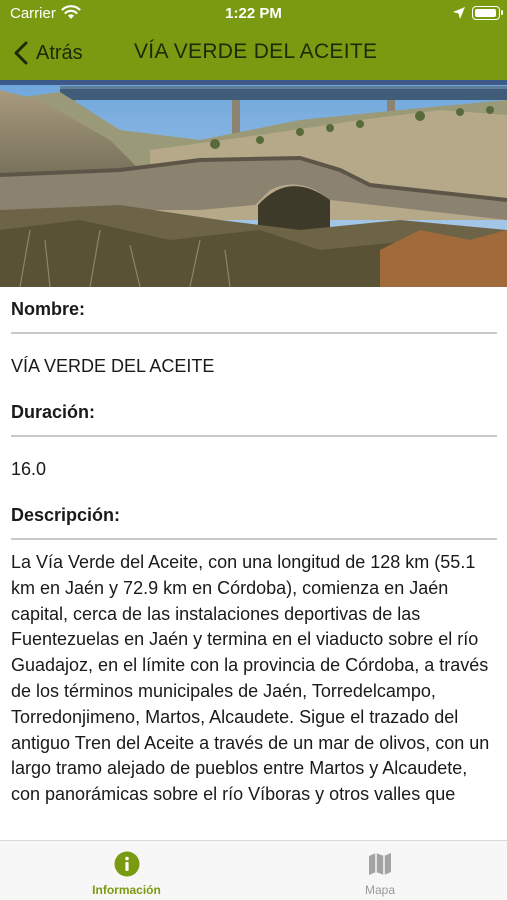 The image size is (507, 900). I want to click on description-label: Descripción:, so click(66, 515).